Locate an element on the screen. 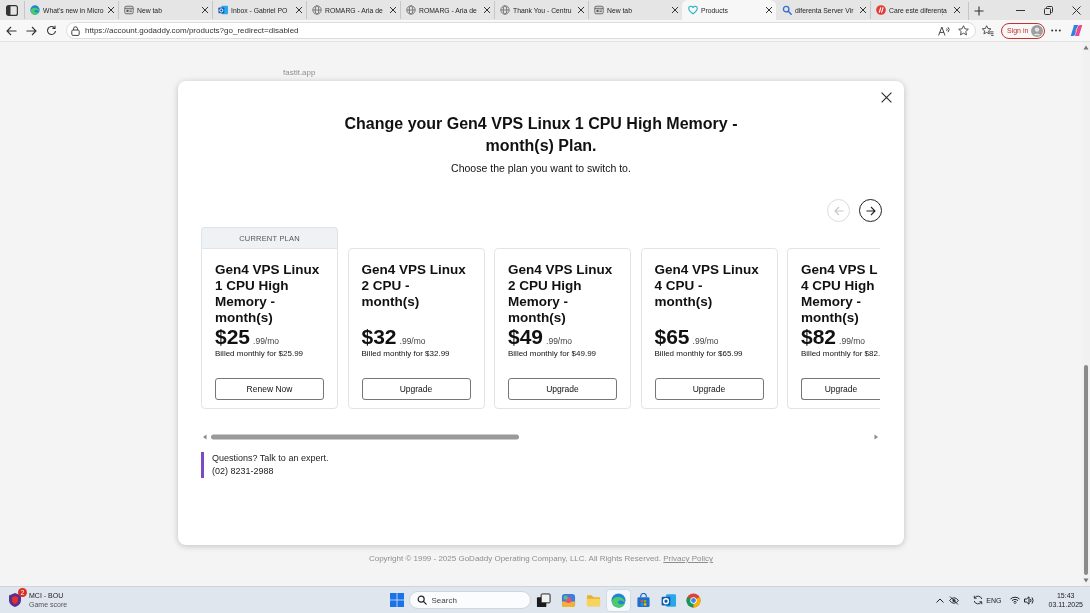  back-arrow-icon is located at coordinates (11, 30).